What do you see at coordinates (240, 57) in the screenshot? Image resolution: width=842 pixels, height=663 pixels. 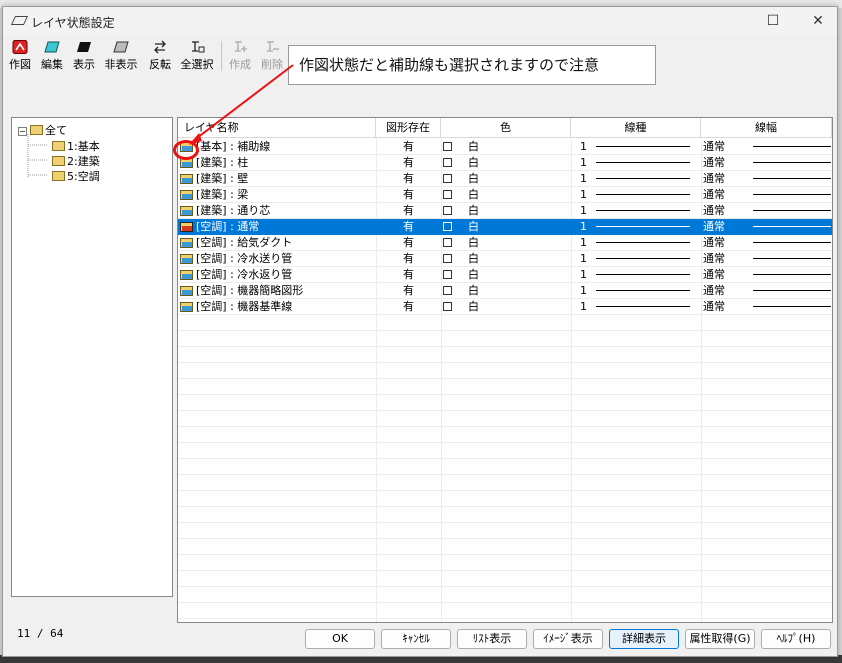 I see `create-button: 作成` at bounding box center [240, 57].